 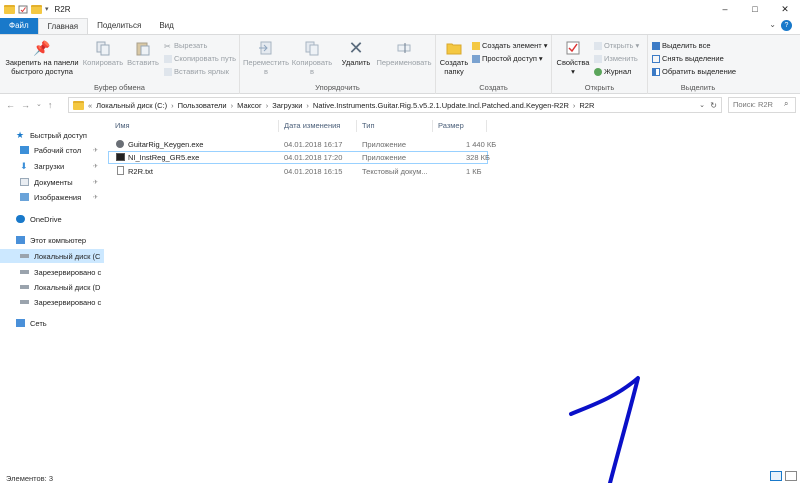 I want to click on move-to-button: Переместить в, so click(x=266, y=57).